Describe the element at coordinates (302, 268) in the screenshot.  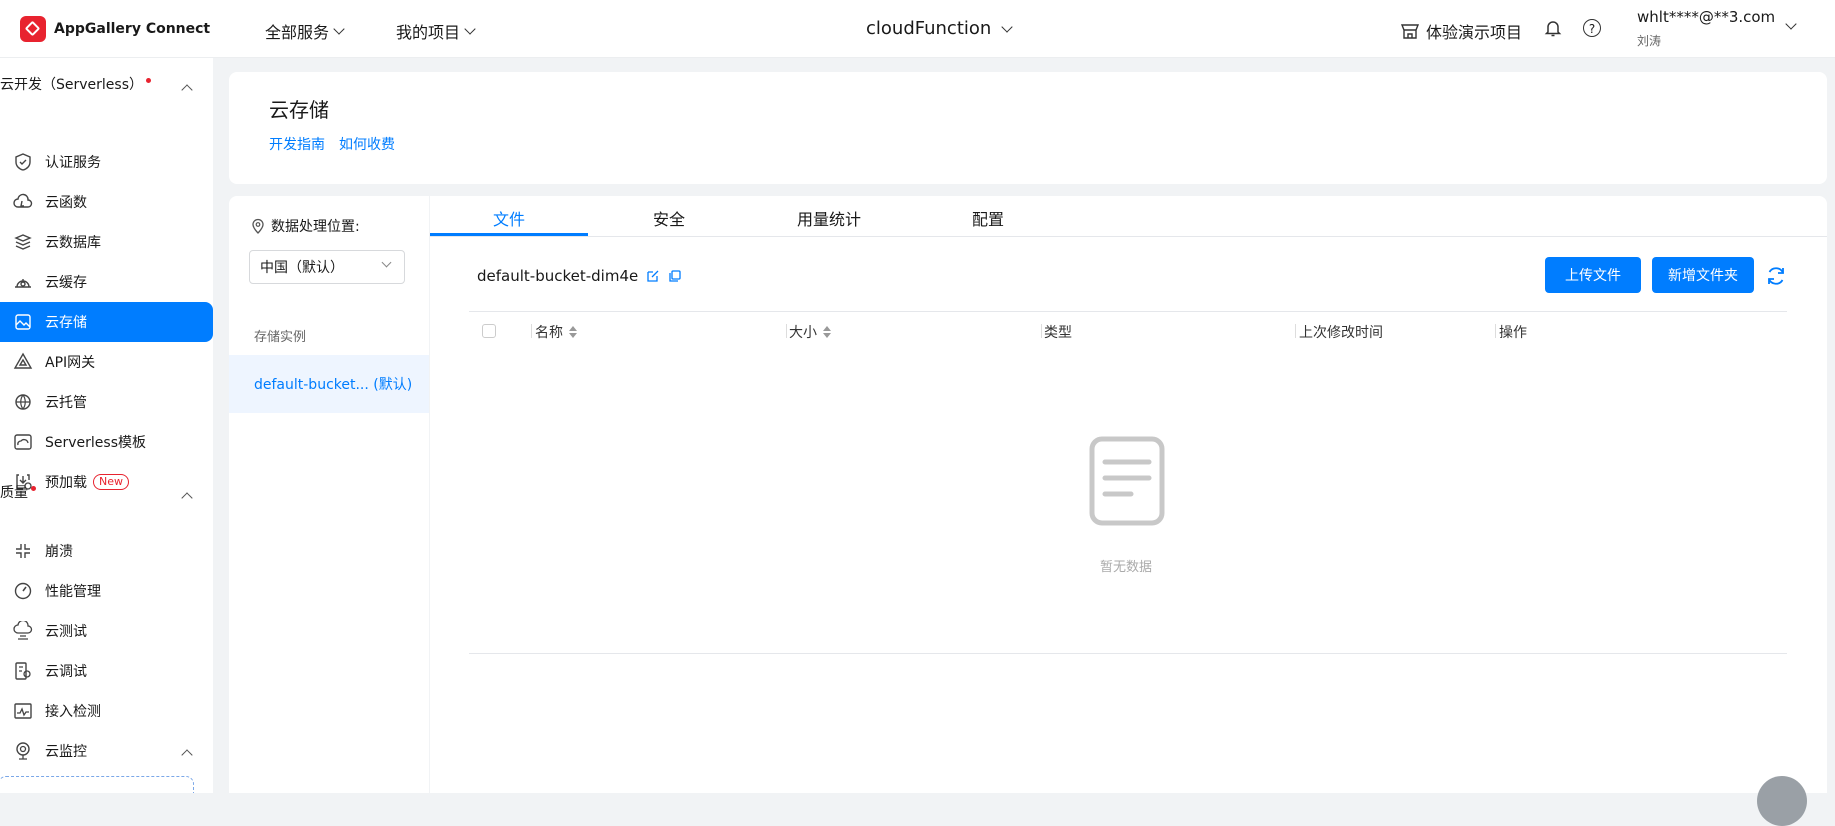
I see `location-selected-value: 中国（默认）` at that location.